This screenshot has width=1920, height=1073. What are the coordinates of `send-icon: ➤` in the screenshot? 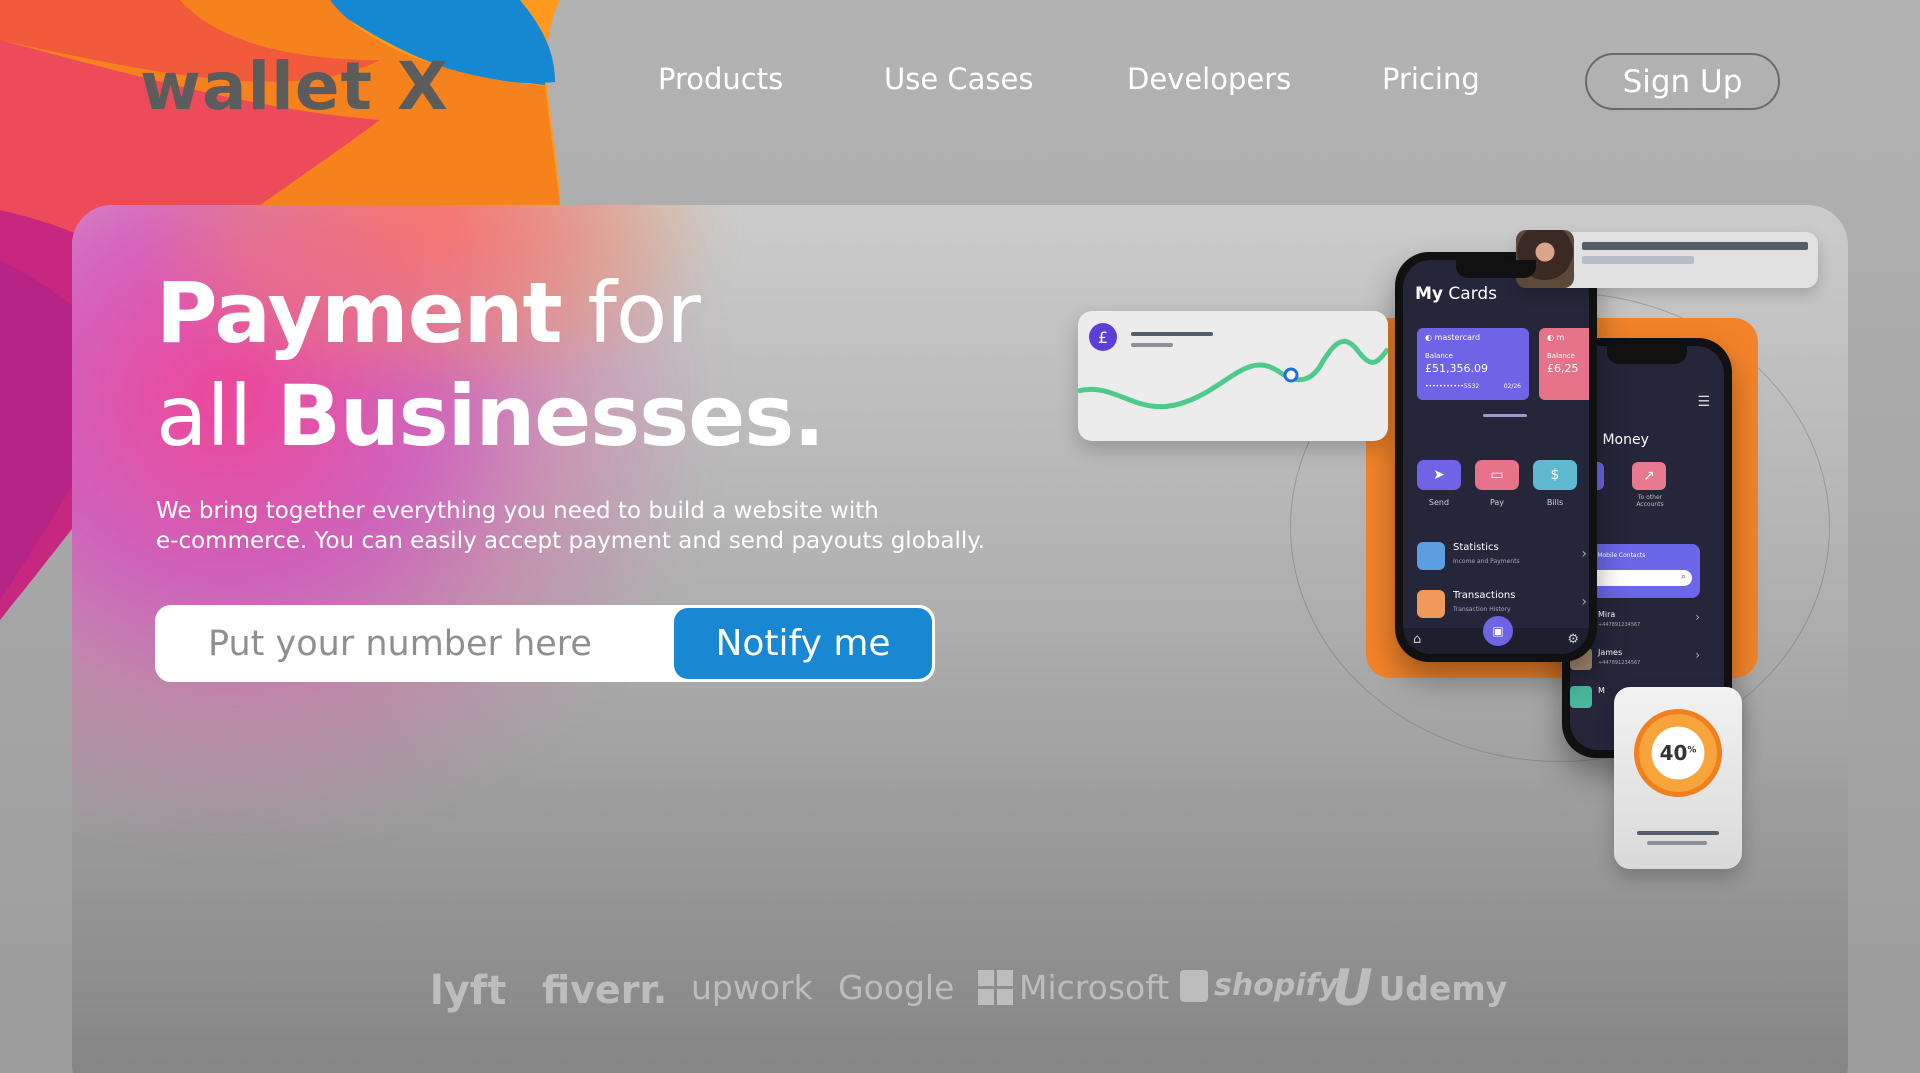 It's located at (1439, 475).